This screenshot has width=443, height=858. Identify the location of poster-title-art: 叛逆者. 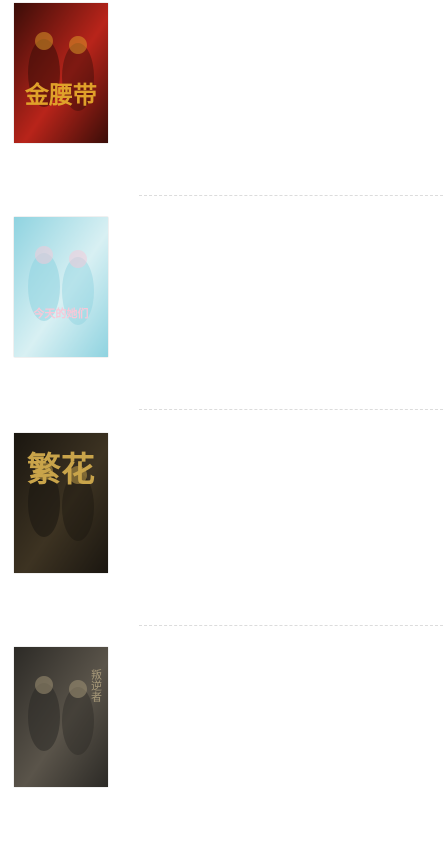
(96, 685).